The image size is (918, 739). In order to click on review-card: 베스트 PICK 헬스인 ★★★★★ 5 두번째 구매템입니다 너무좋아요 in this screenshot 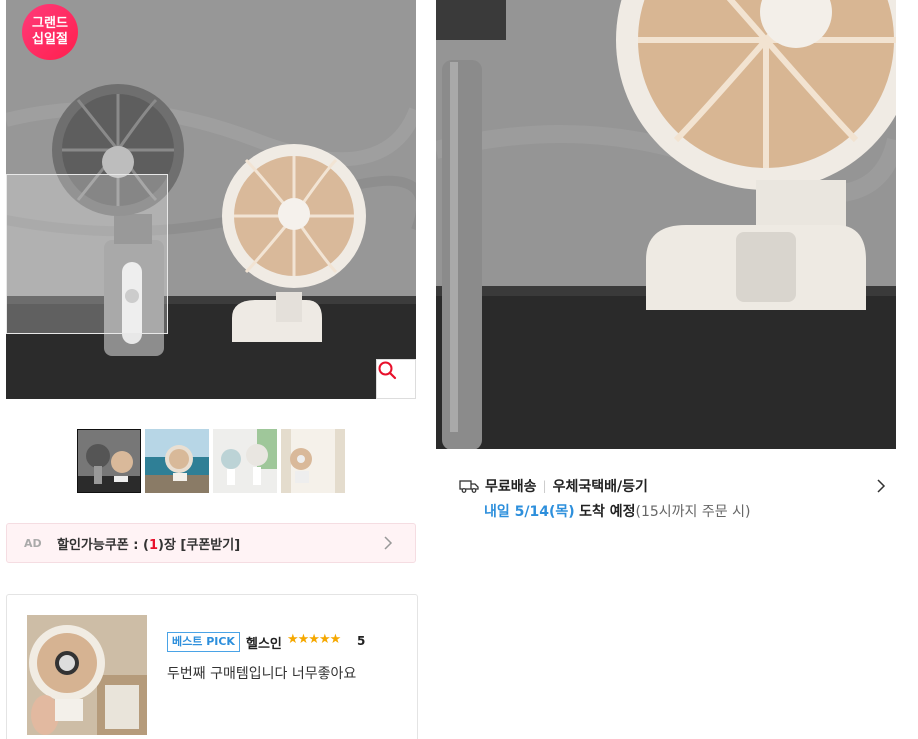, I will do `click(212, 666)`.